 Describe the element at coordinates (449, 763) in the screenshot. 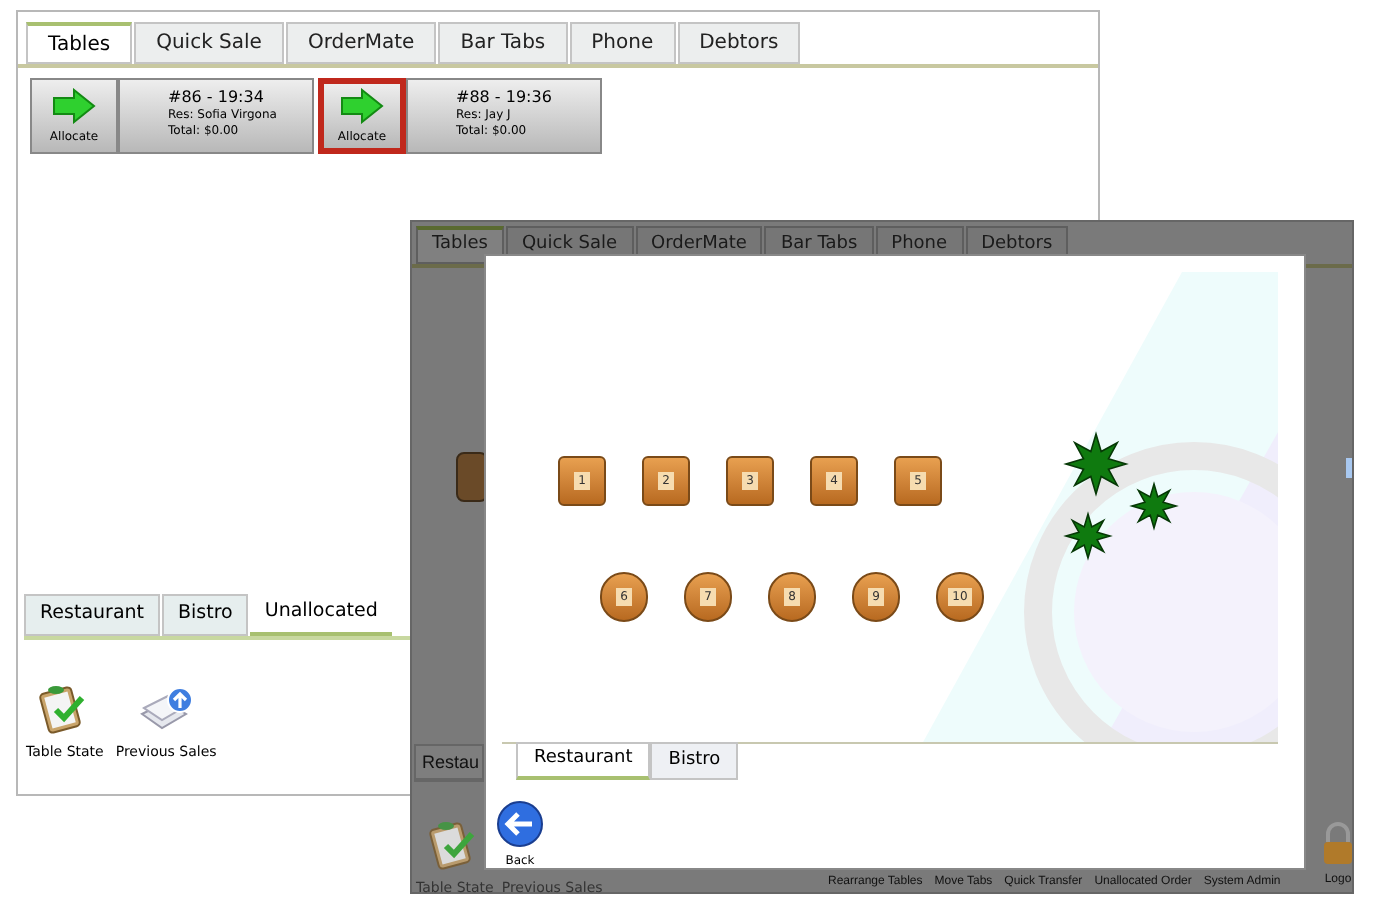

I see `area-tab: Restau` at that location.